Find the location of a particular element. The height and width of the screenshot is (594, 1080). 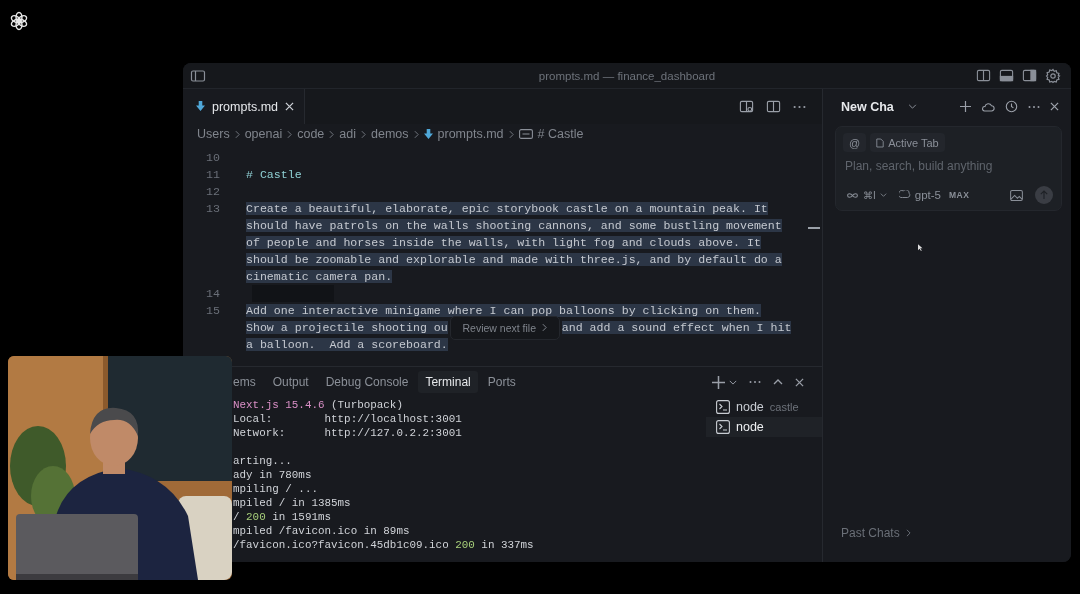

panel-tab: Output is located at coordinates (290, 382).